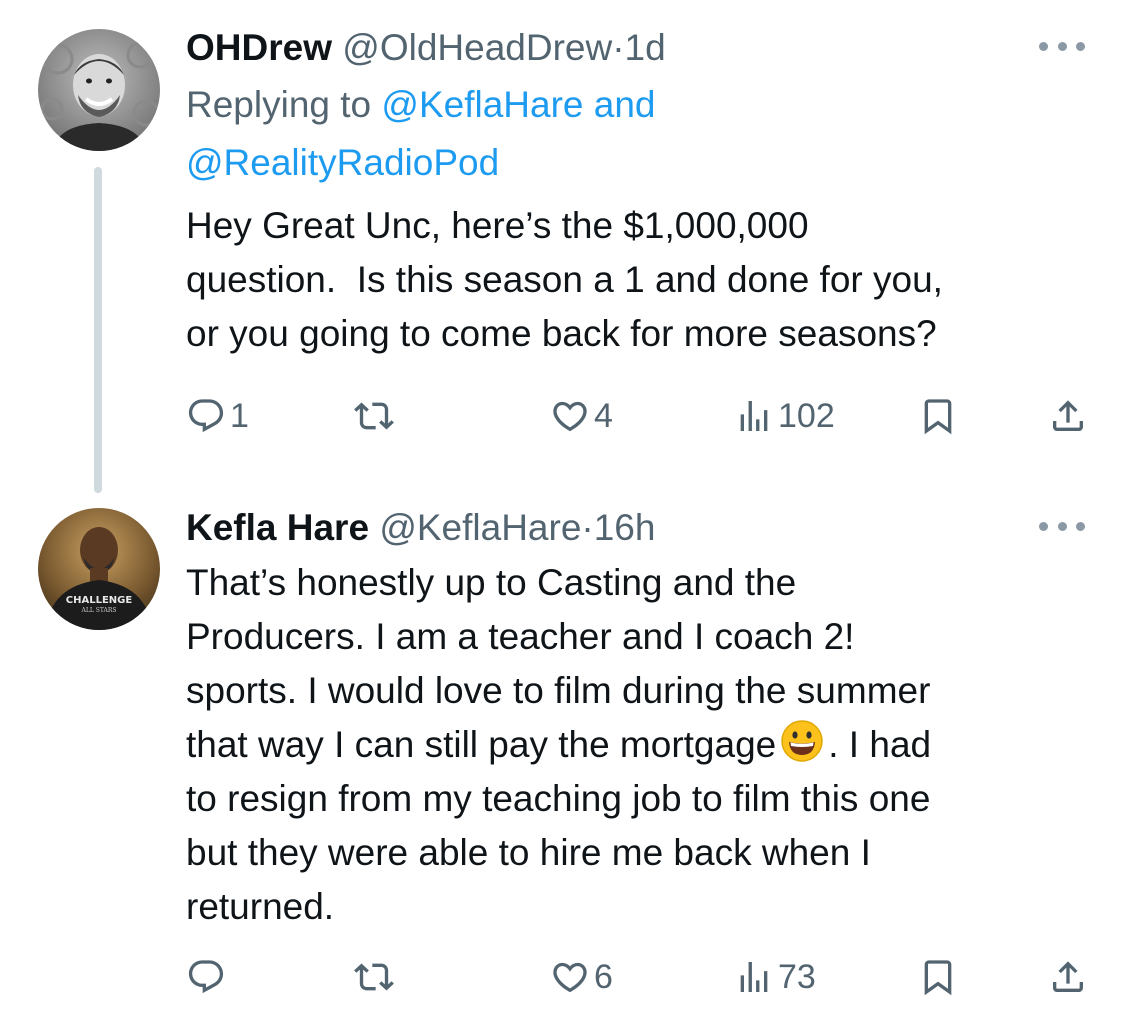  What do you see at coordinates (239, 415) in the screenshot?
I see `reply-count: 1` at bounding box center [239, 415].